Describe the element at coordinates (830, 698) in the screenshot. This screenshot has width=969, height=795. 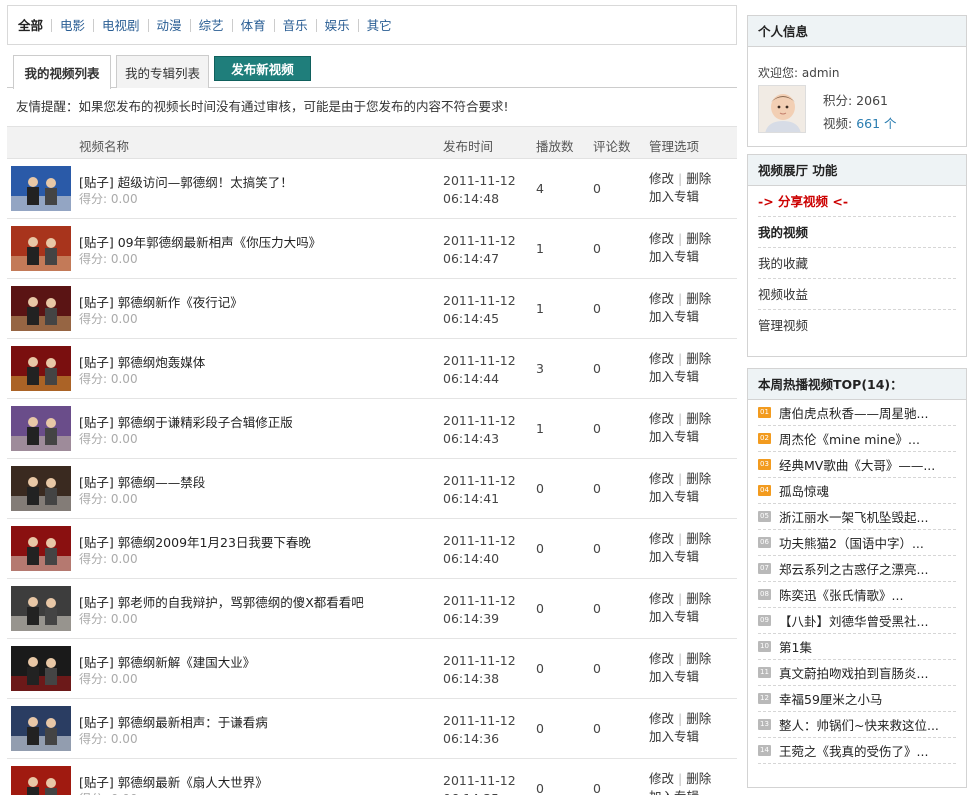
I see `top-video-title: 幸福59厘米之小马` at that location.